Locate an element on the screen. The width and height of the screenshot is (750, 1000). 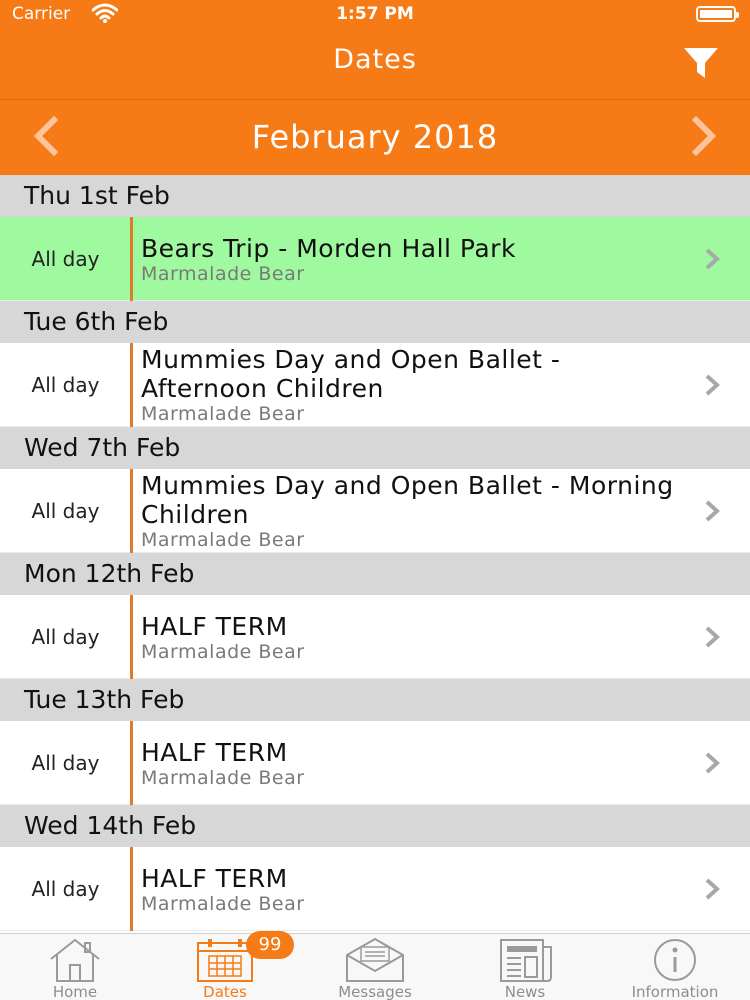
filter-icon is located at coordinates (701, 63).